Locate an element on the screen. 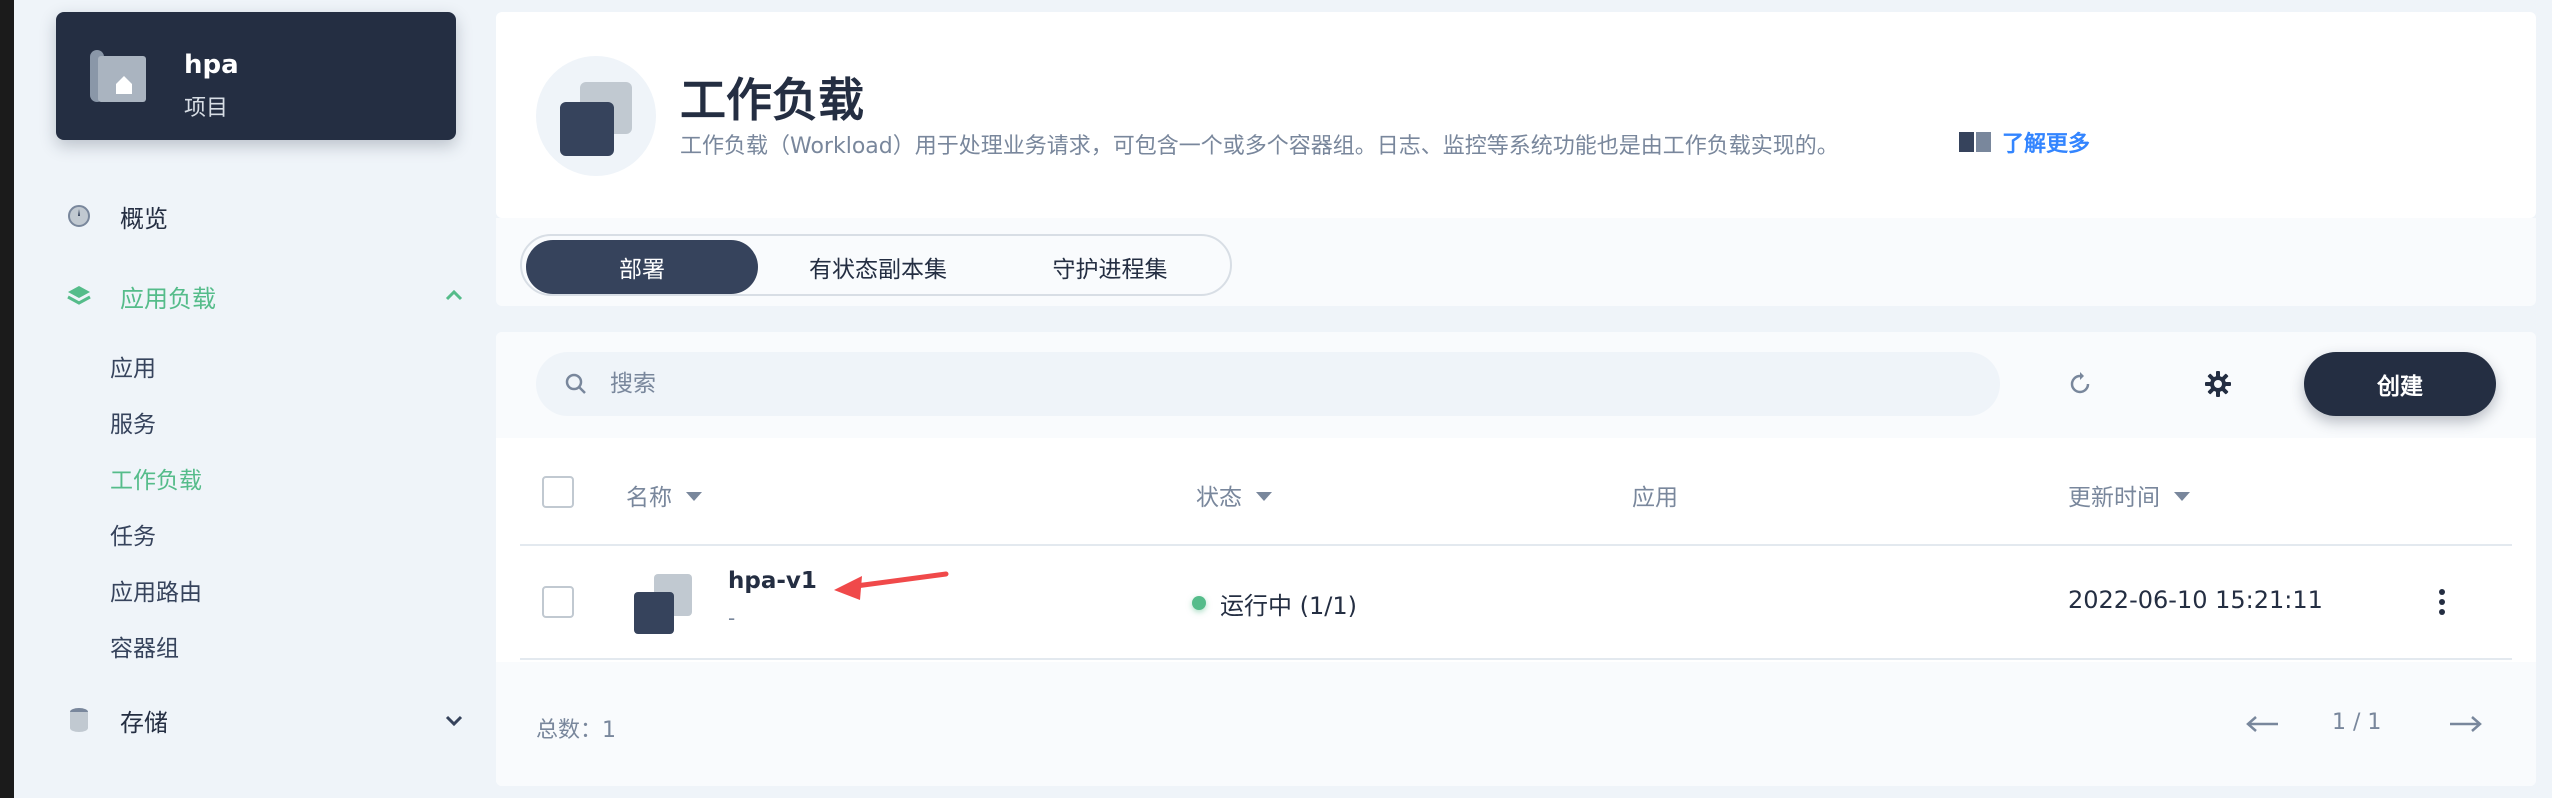 The width and height of the screenshot is (2552, 798). nav-workloads-label: 应用负载 is located at coordinates (168, 298).